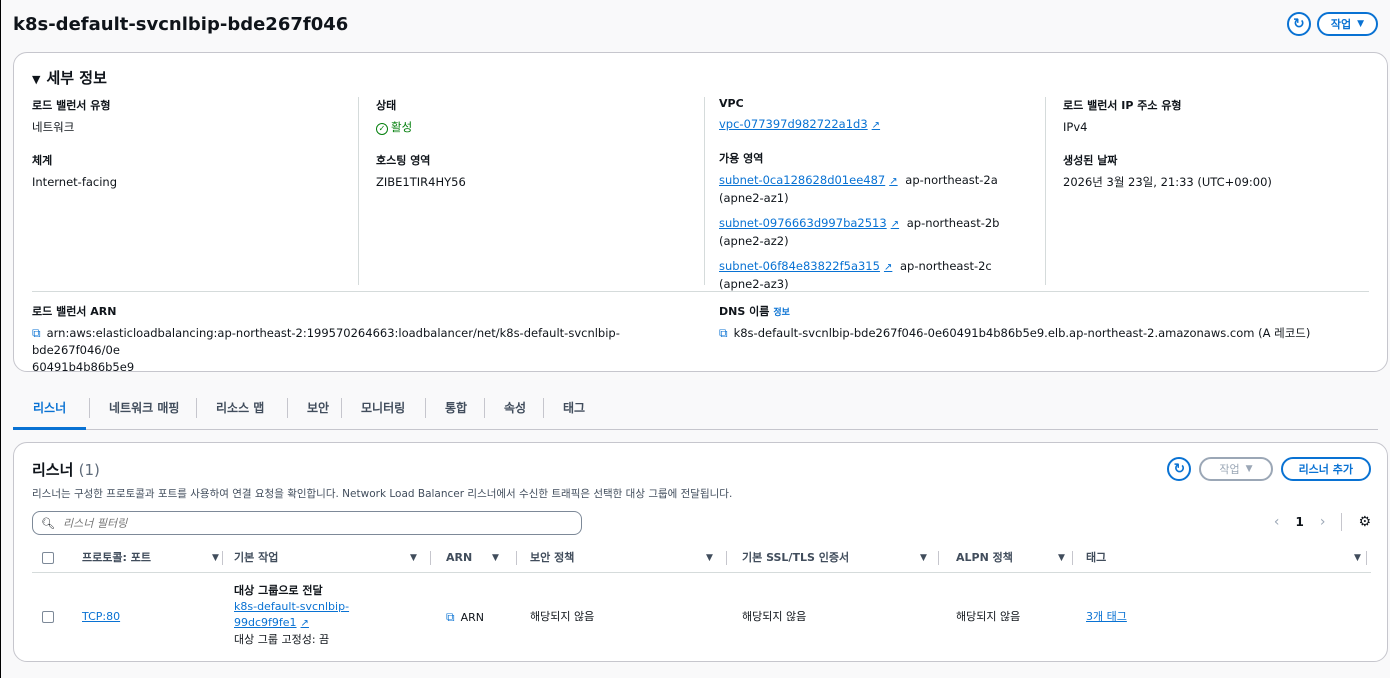 This screenshot has height=678, width=1390. Describe the element at coordinates (48, 523) in the screenshot. I see `search-icon: 🔍︎` at that location.